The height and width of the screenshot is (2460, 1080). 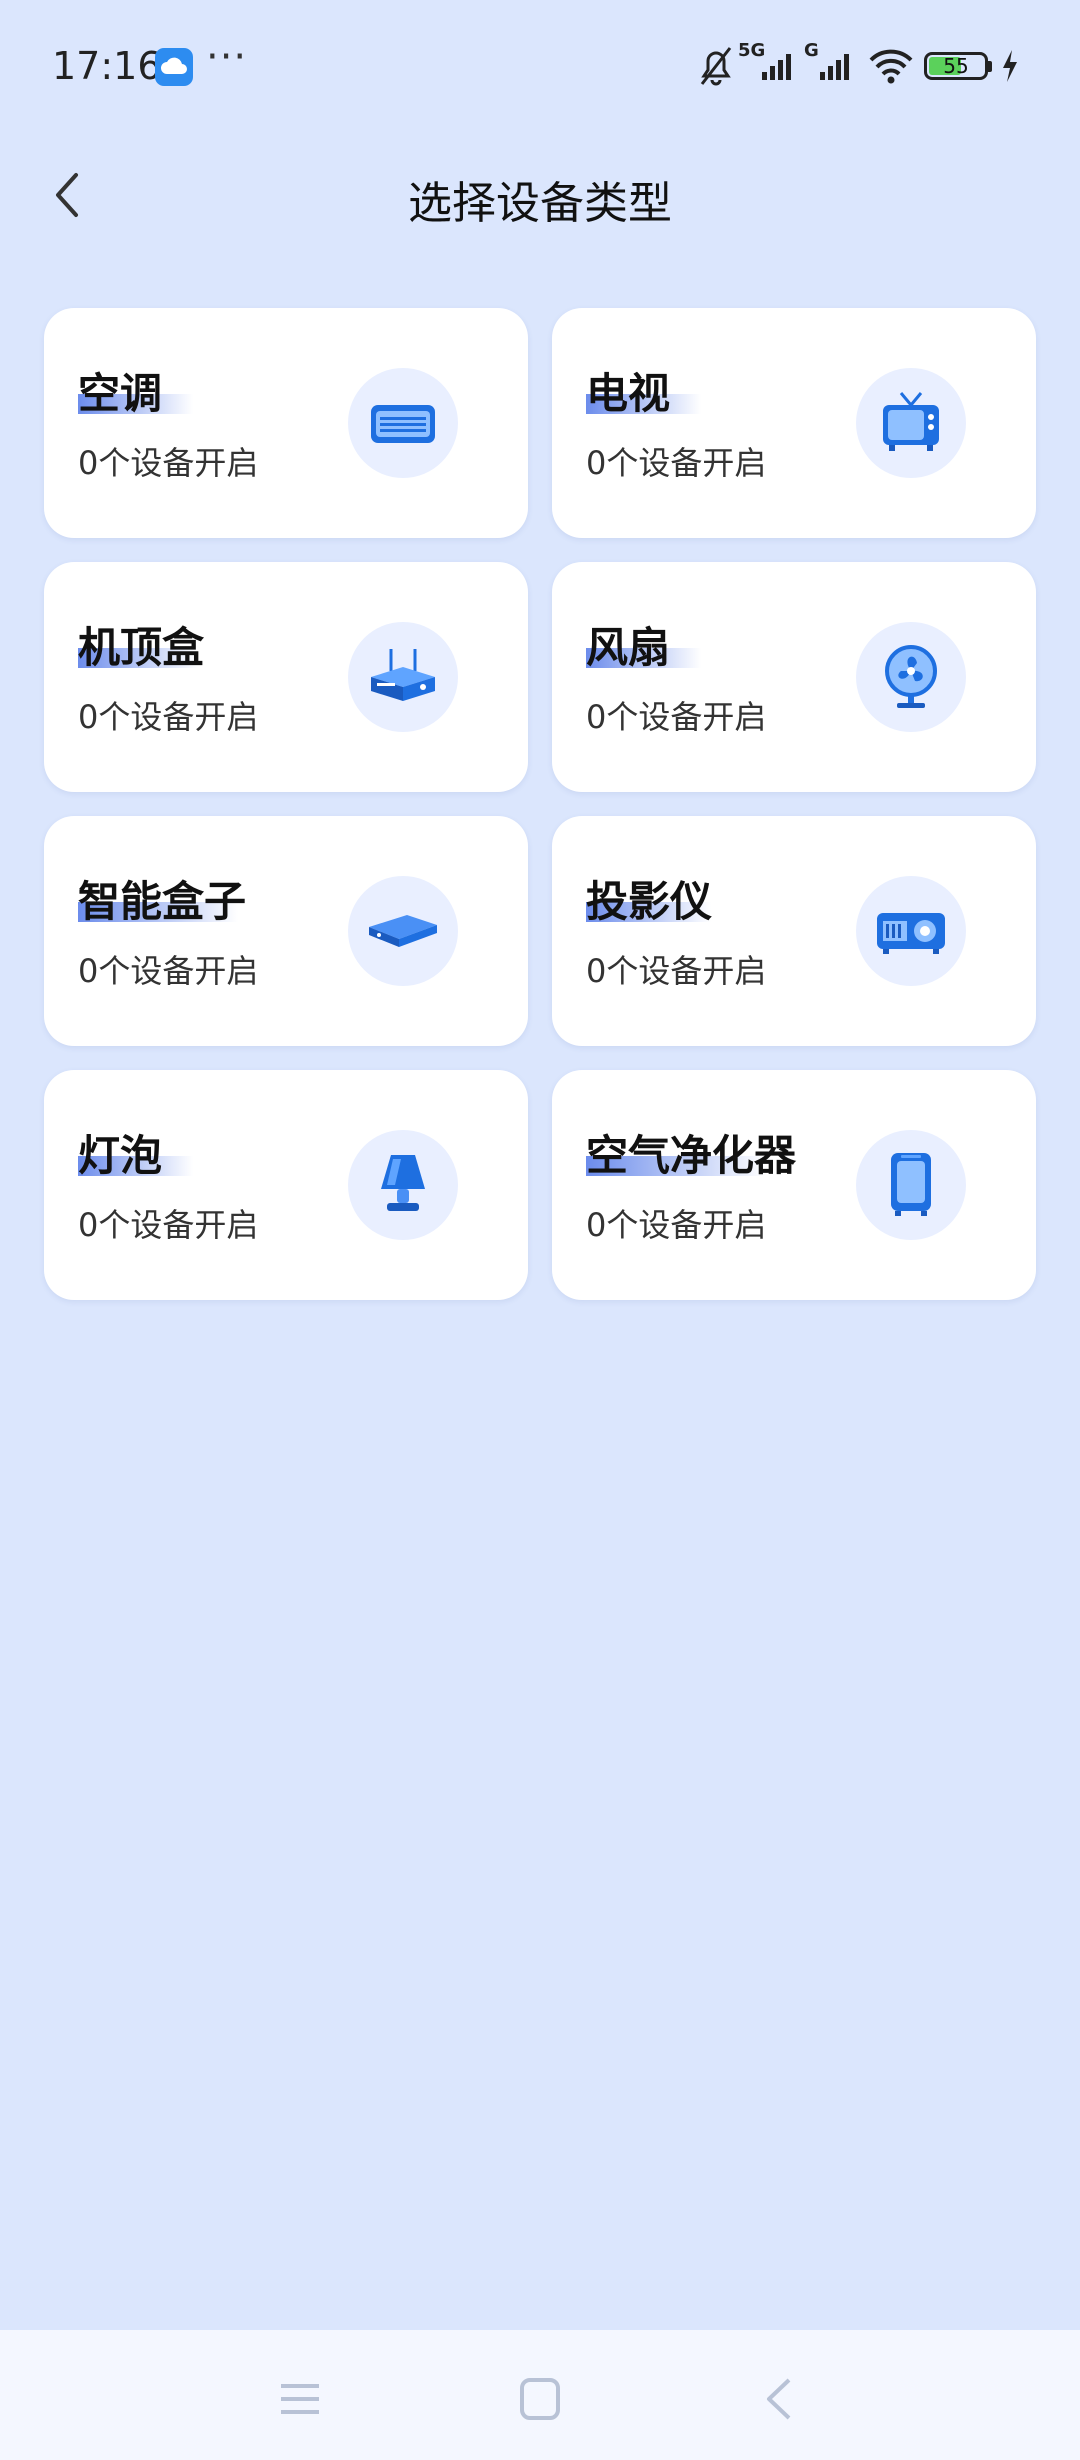 I want to click on battery-icon: 55, so click(x=956, y=66).